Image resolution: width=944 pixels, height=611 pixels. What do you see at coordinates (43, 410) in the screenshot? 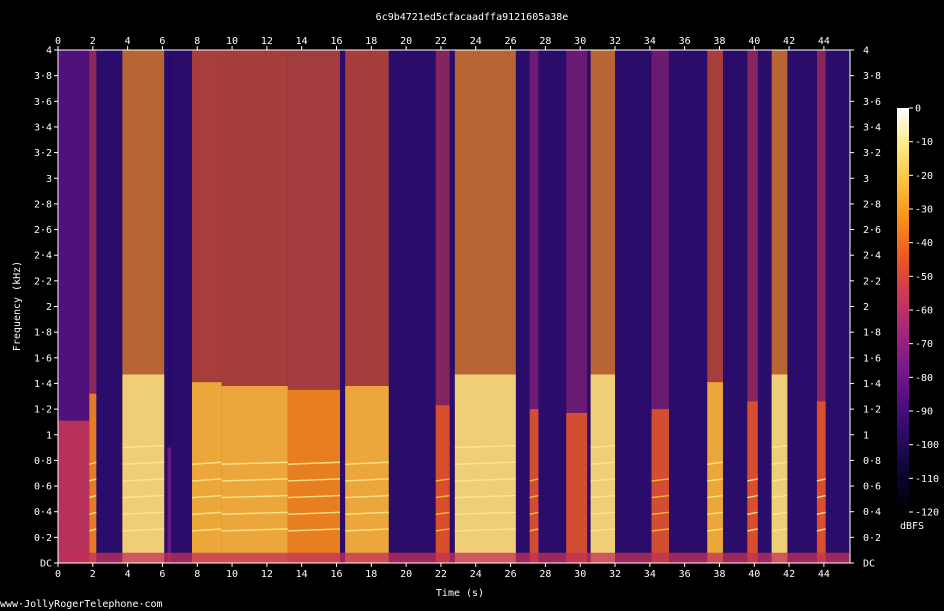
I see `y-tick-label-left: 1·2` at bounding box center [43, 410].